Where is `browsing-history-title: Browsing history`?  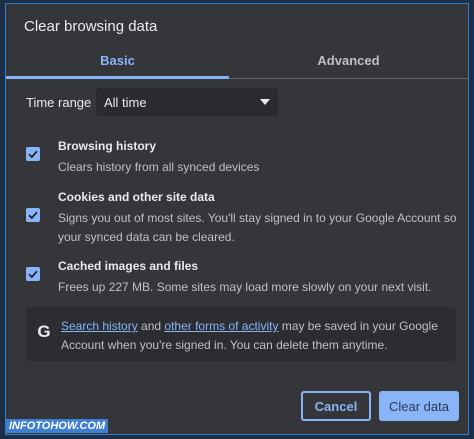 browsing-history-title: Browsing history is located at coordinates (107, 146).